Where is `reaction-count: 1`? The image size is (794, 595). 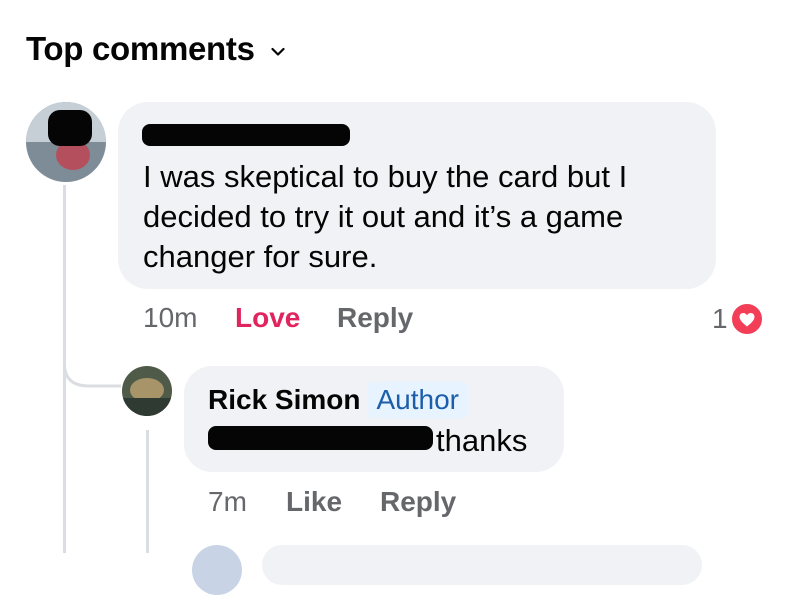
reaction-count: 1 is located at coordinates (720, 318).